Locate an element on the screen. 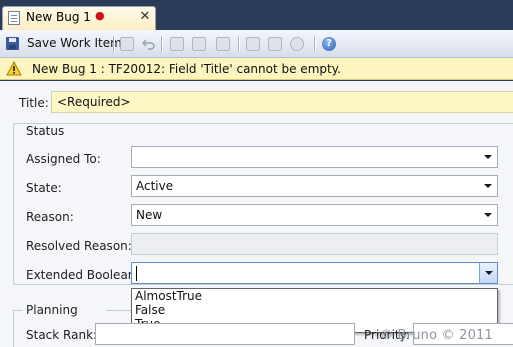  stack-rank-input is located at coordinates (225, 334).